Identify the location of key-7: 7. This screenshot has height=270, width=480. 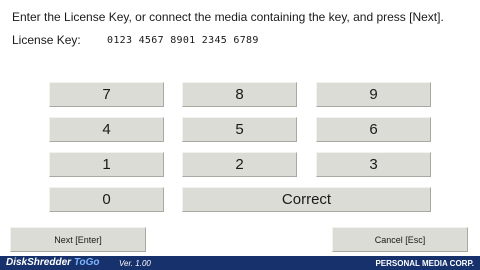
(106, 94).